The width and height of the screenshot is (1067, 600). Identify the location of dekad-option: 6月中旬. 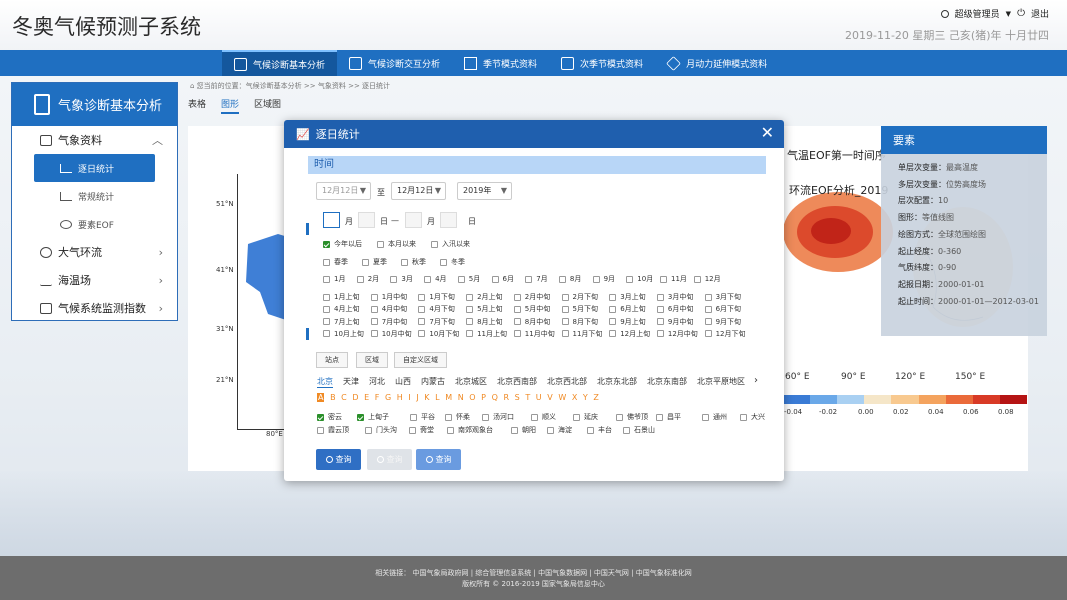
(674, 309).